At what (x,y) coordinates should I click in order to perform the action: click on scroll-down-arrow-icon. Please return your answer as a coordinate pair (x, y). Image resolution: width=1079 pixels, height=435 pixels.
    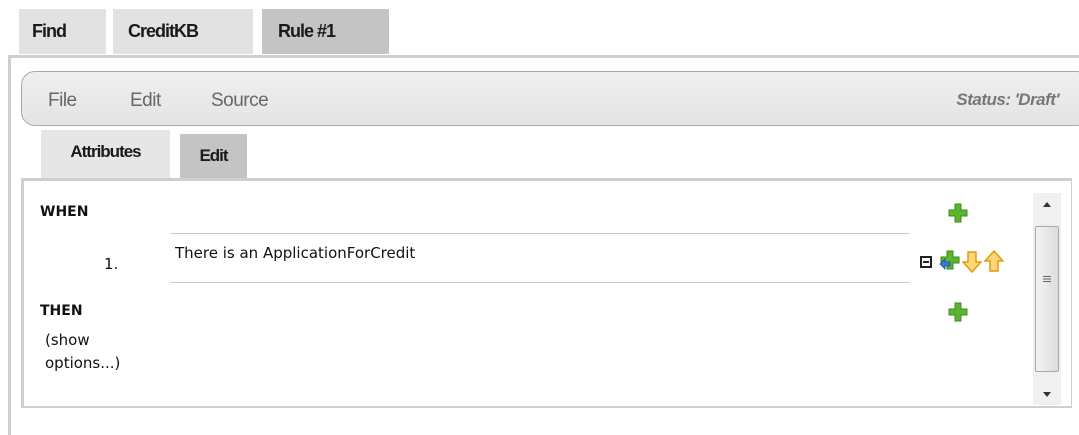
    Looking at the image, I should click on (1047, 394).